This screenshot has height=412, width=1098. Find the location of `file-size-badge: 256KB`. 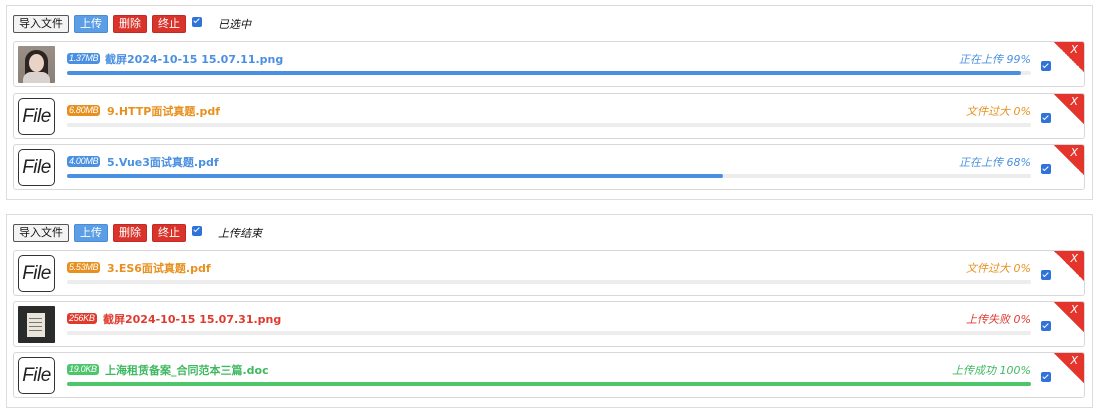

file-size-badge: 256KB is located at coordinates (82, 318).